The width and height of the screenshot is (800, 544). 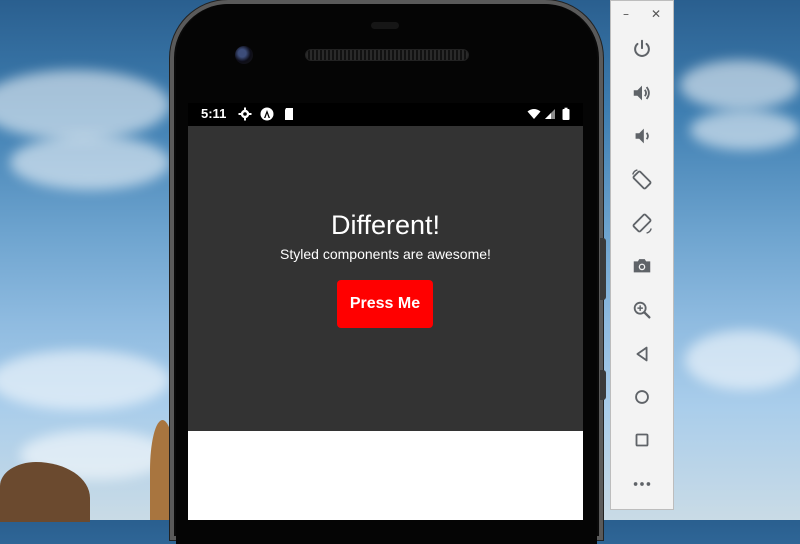 What do you see at coordinates (385, 225) in the screenshot?
I see `app-title: Different!` at bounding box center [385, 225].